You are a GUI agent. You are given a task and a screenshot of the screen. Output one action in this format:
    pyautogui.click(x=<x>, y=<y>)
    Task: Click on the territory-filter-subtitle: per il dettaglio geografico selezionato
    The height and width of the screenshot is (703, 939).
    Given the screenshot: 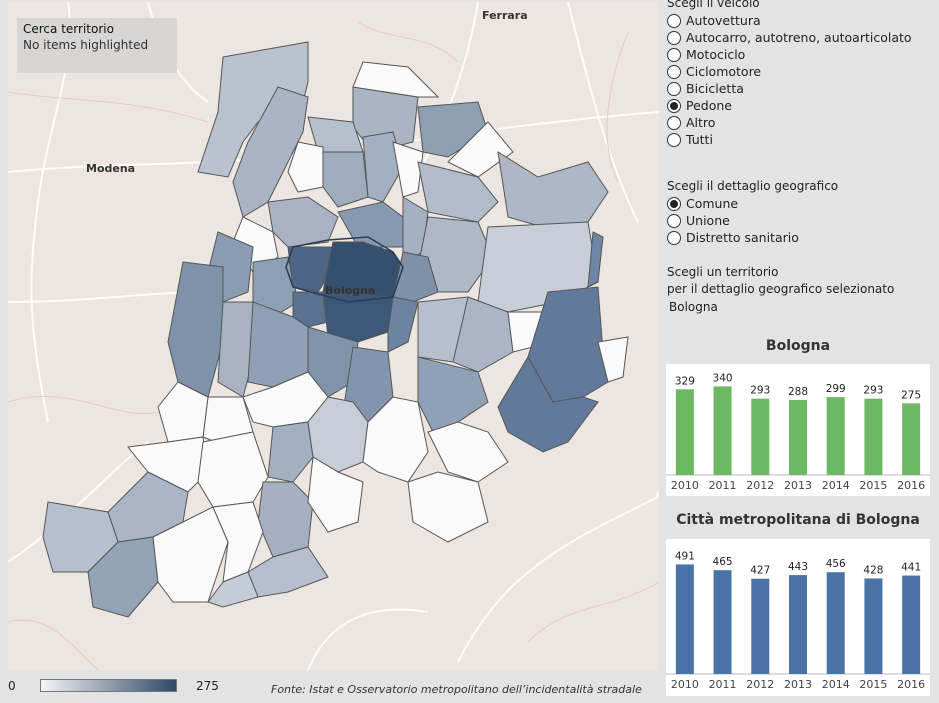 What is the action you would take?
    pyautogui.click(x=781, y=289)
    